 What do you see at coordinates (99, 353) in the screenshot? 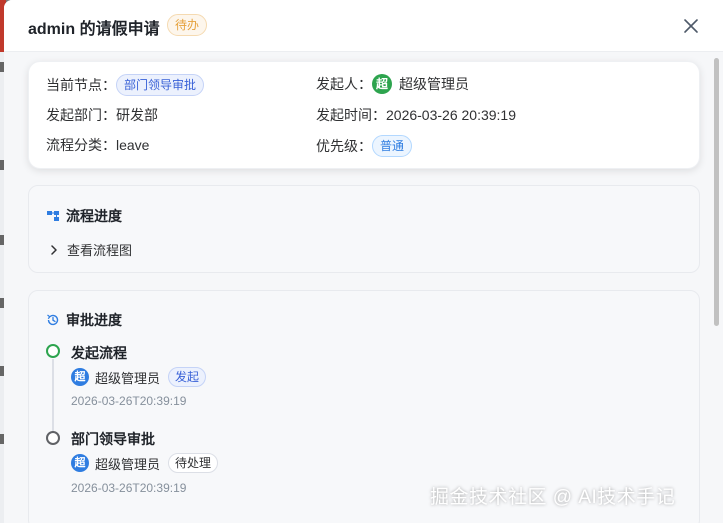
I see `step-title: 发起流程` at bounding box center [99, 353].